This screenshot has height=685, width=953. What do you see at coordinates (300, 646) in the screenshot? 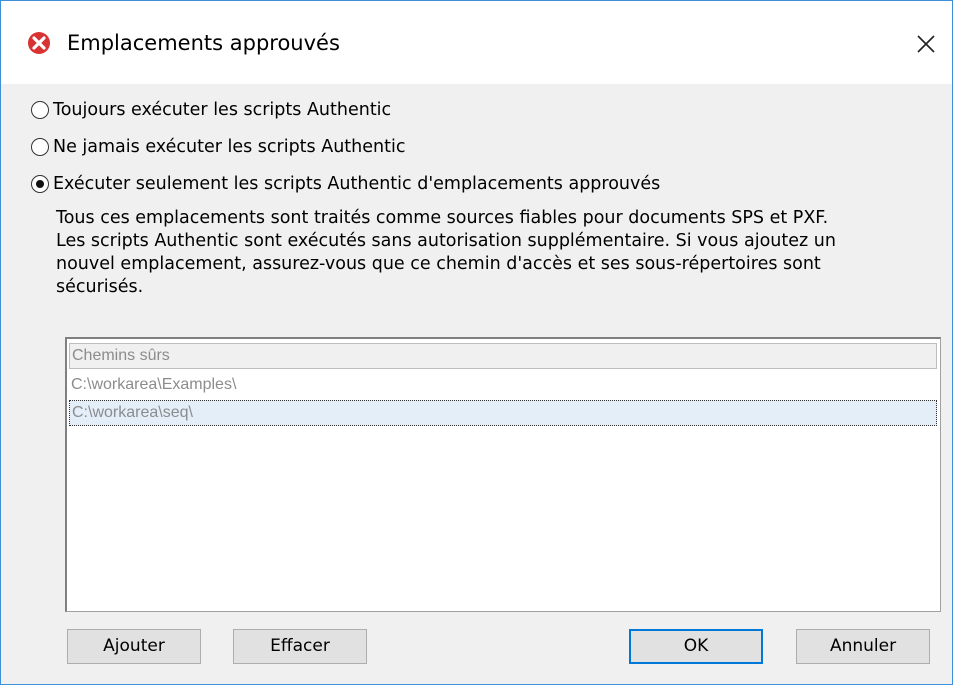
I see `clear-button: Effacer` at bounding box center [300, 646].